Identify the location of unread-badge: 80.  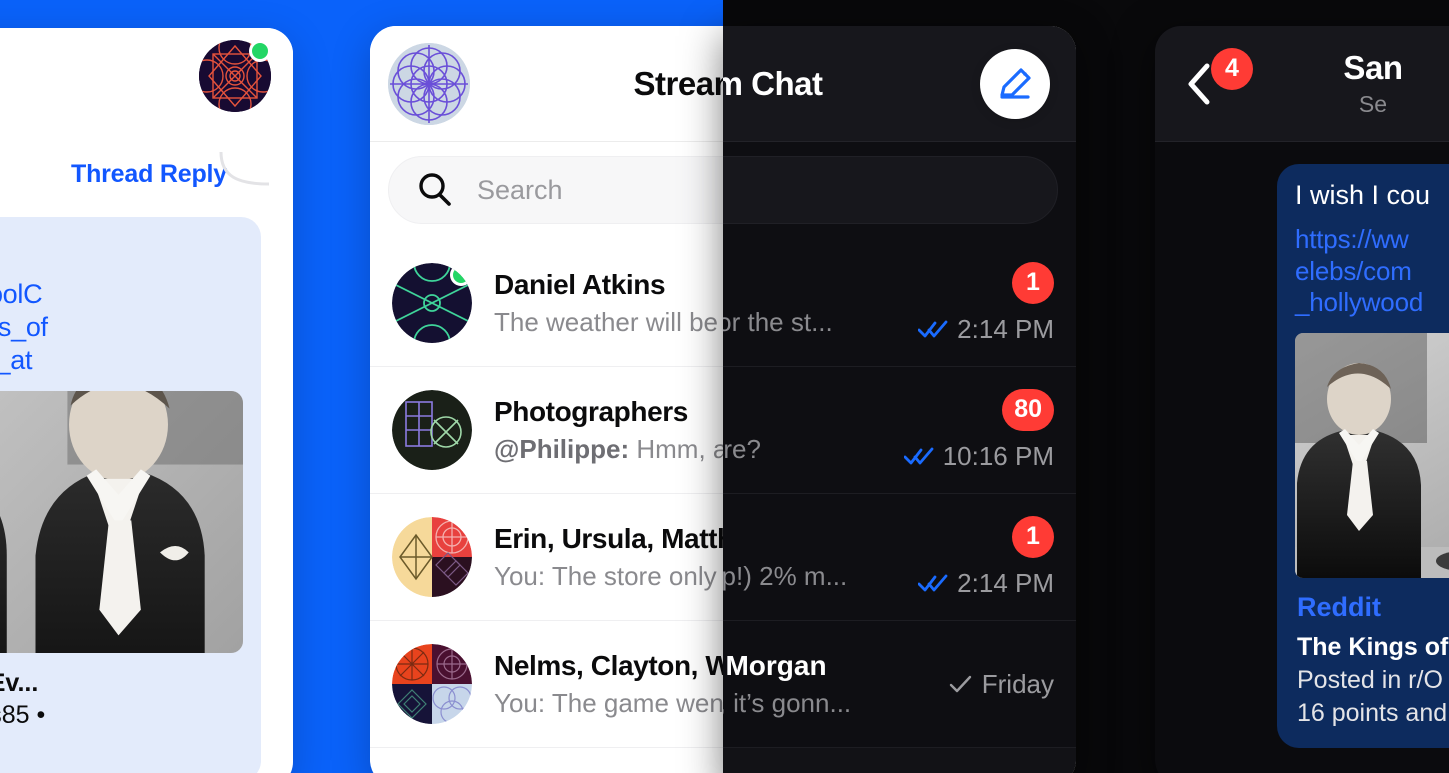
(1028, 409).